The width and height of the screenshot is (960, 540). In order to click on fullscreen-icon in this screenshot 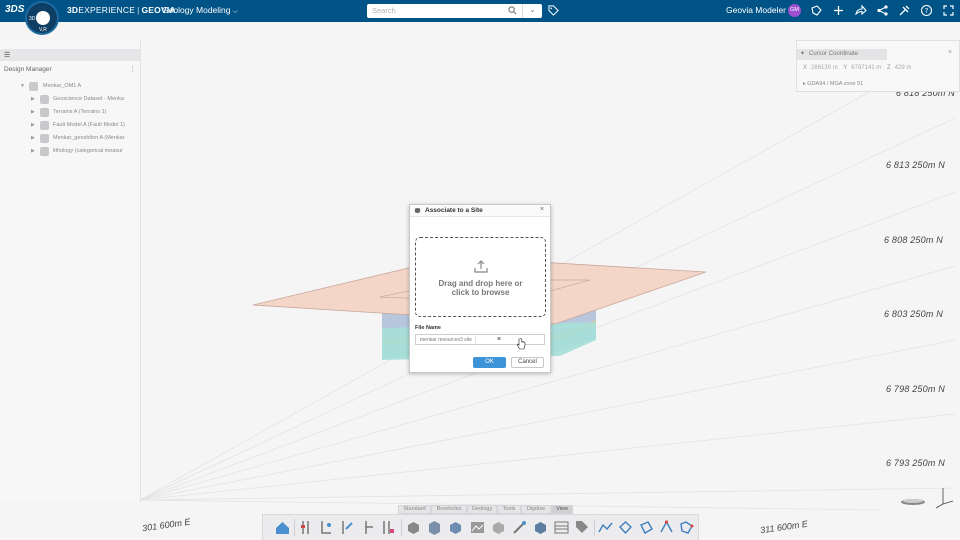, I will do `click(948, 10)`.